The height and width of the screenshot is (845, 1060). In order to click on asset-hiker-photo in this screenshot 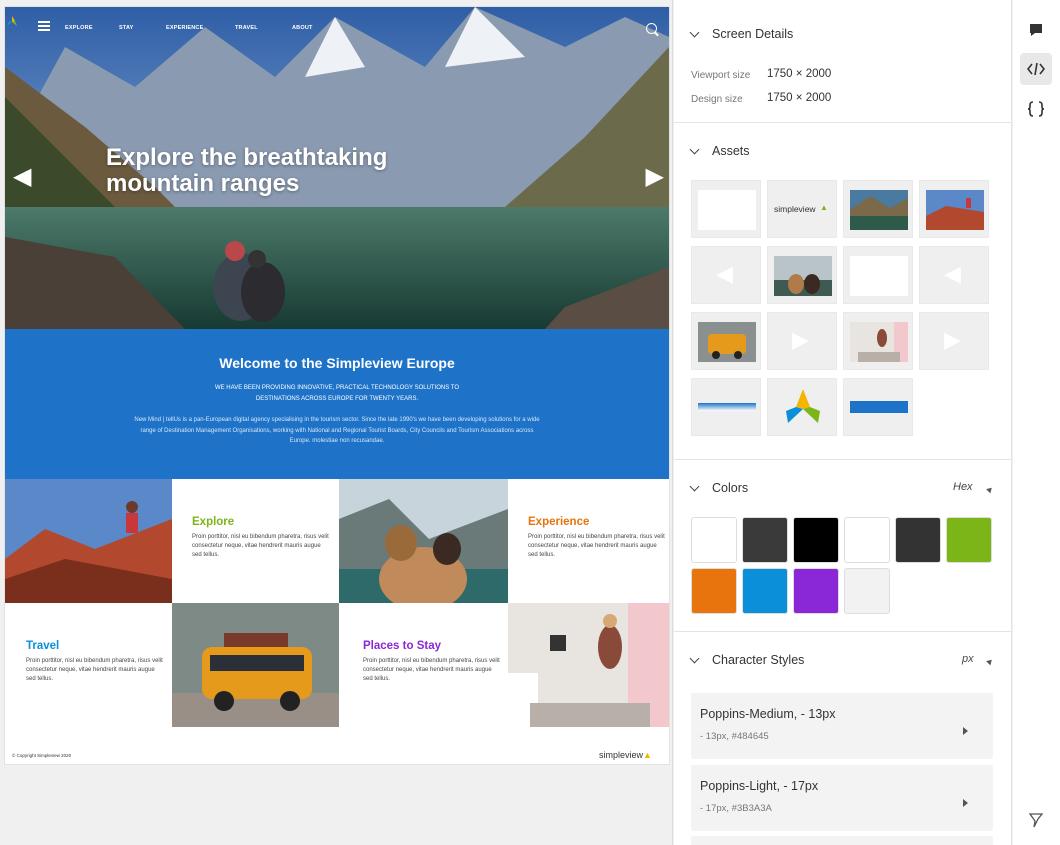, I will do `click(954, 209)`.